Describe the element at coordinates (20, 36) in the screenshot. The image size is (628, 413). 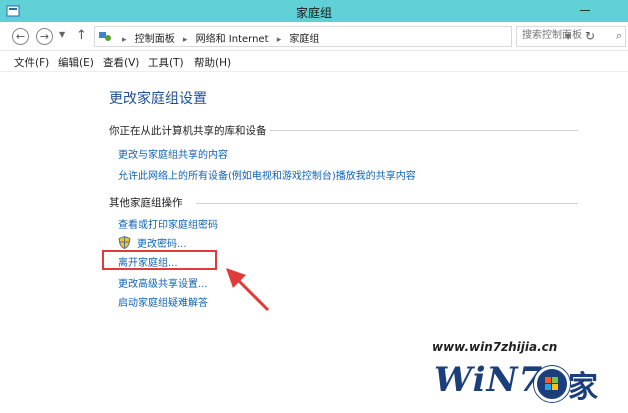
I see `back-button: ←` at that location.